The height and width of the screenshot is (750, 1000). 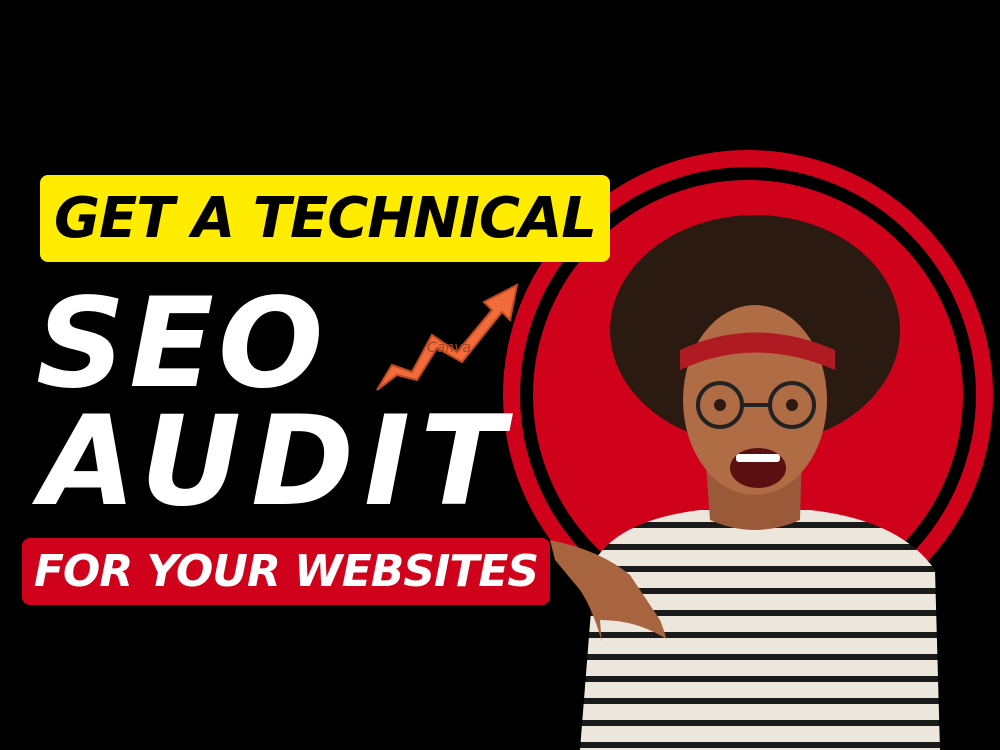 What do you see at coordinates (449, 348) in the screenshot?
I see `canva-watermark: Canva` at bounding box center [449, 348].